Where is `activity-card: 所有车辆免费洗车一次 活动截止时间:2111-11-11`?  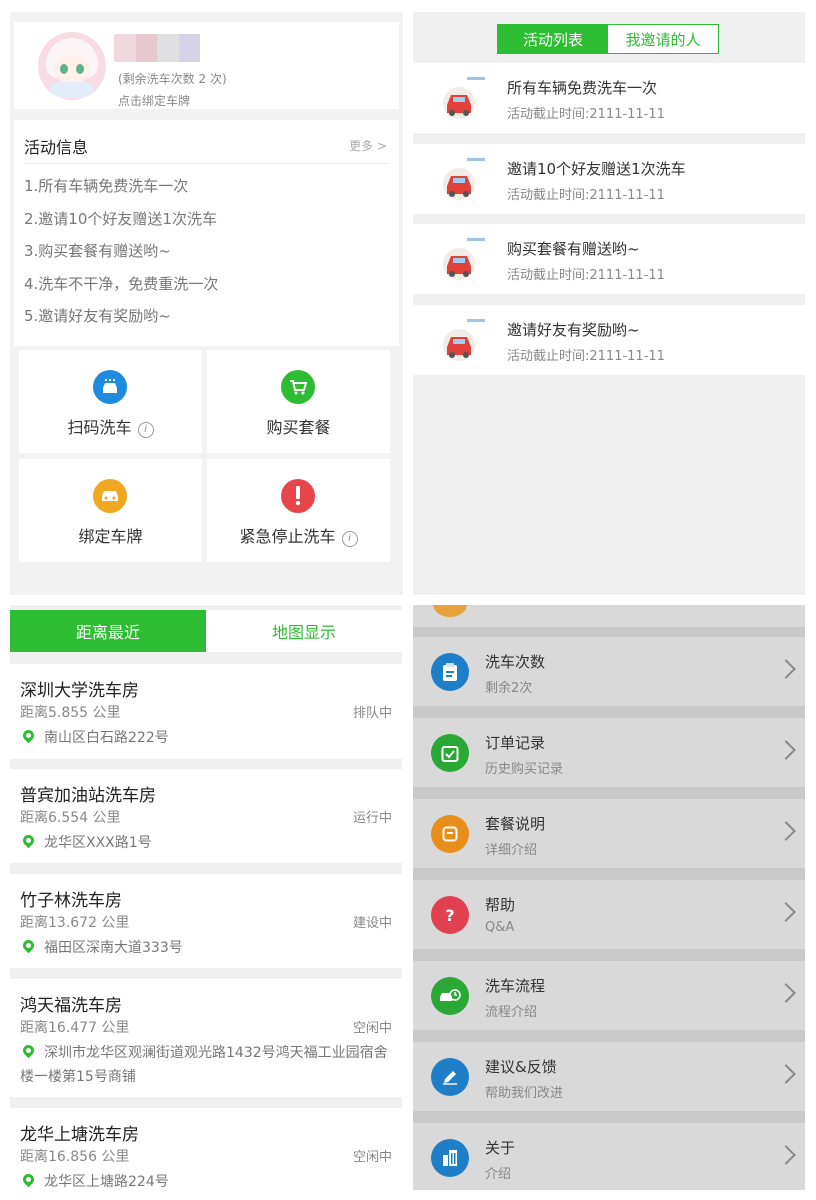
activity-card: 所有车辆免费洗车一次 活动截止时间:2111-11-11 is located at coordinates (609, 98).